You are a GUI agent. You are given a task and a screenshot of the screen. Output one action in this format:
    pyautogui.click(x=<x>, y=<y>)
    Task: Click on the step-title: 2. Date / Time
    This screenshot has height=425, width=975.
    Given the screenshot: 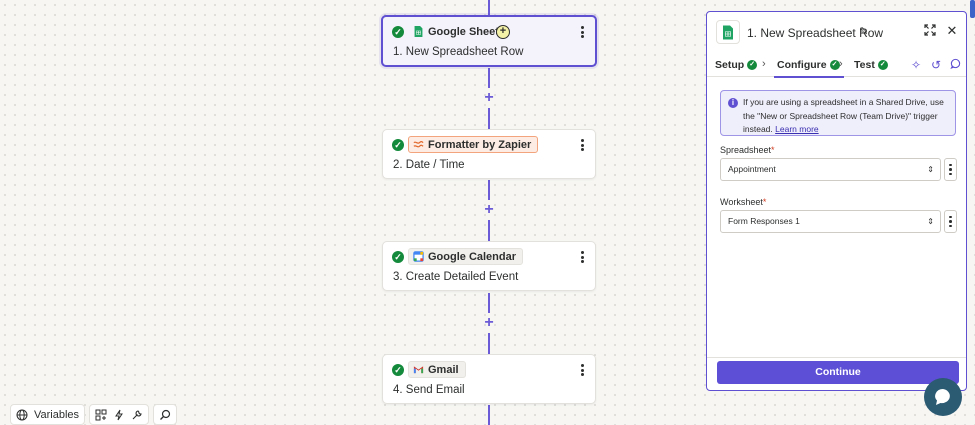 What is the action you would take?
    pyautogui.click(x=429, y=165)
    